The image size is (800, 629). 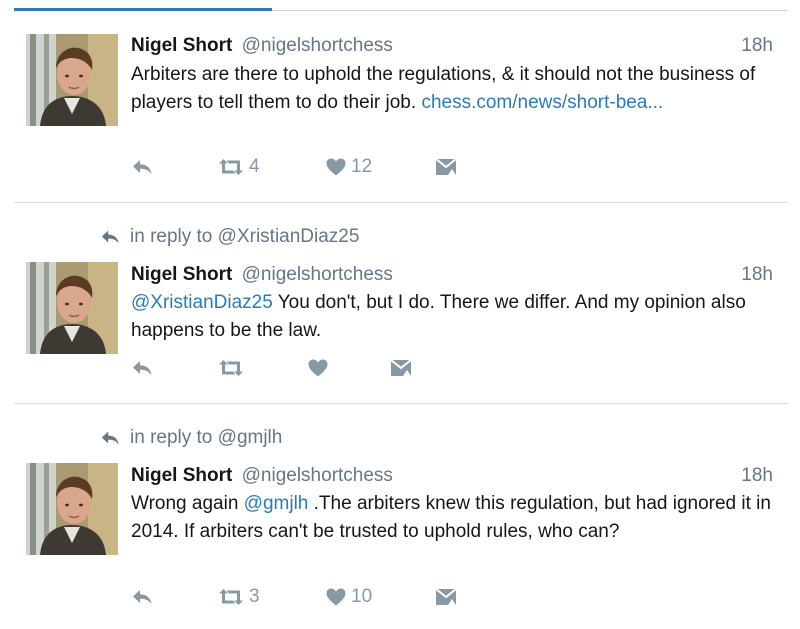 I want to click on reply-context-text: in reply to @XristianDiaz25, so click(x=245, y=236).